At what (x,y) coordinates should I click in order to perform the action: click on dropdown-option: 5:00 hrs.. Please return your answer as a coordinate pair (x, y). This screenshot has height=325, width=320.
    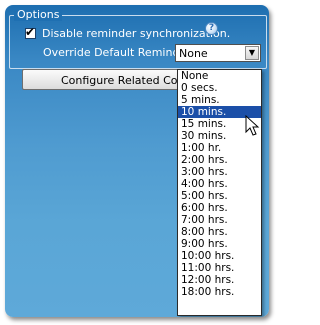
    Looking at the image, I should click on (219, 196).